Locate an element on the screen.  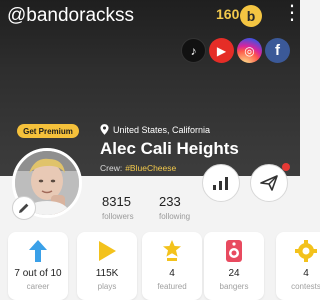
featured-label: featured is located at coordinates (172, 286).